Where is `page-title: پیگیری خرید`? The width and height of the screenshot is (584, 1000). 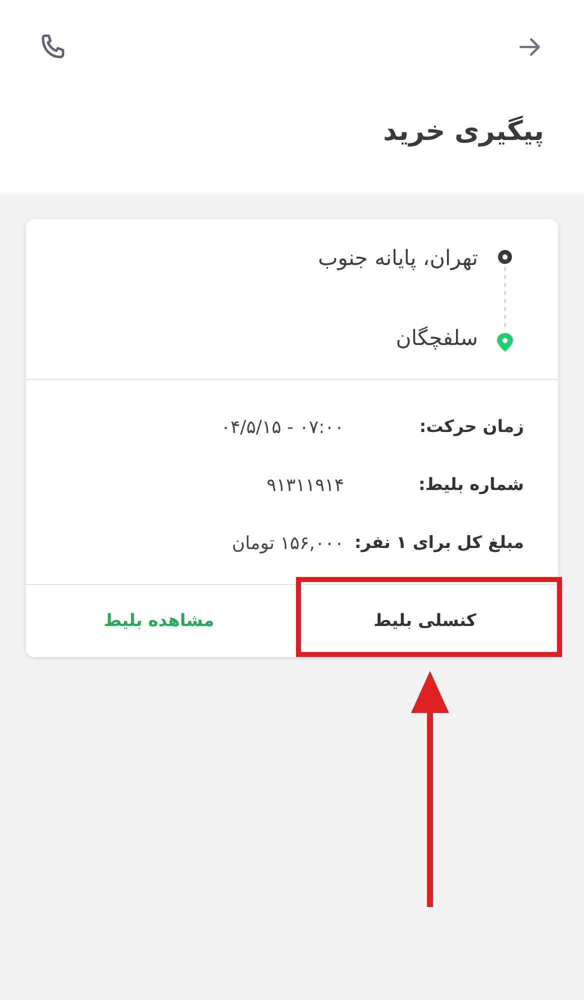 page-title: پیگیری خرید is located at coordinates (463, 131).